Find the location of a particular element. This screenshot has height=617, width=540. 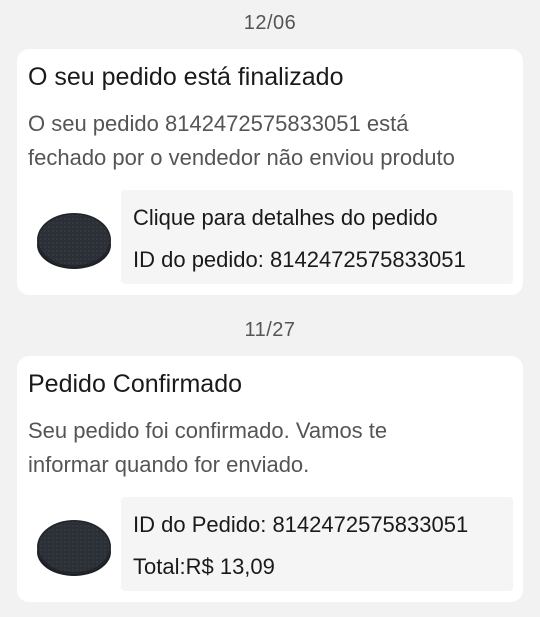

notification-body-line: Seu pedido foi confirmado. Vamos te is located at coordinates (208, 430).